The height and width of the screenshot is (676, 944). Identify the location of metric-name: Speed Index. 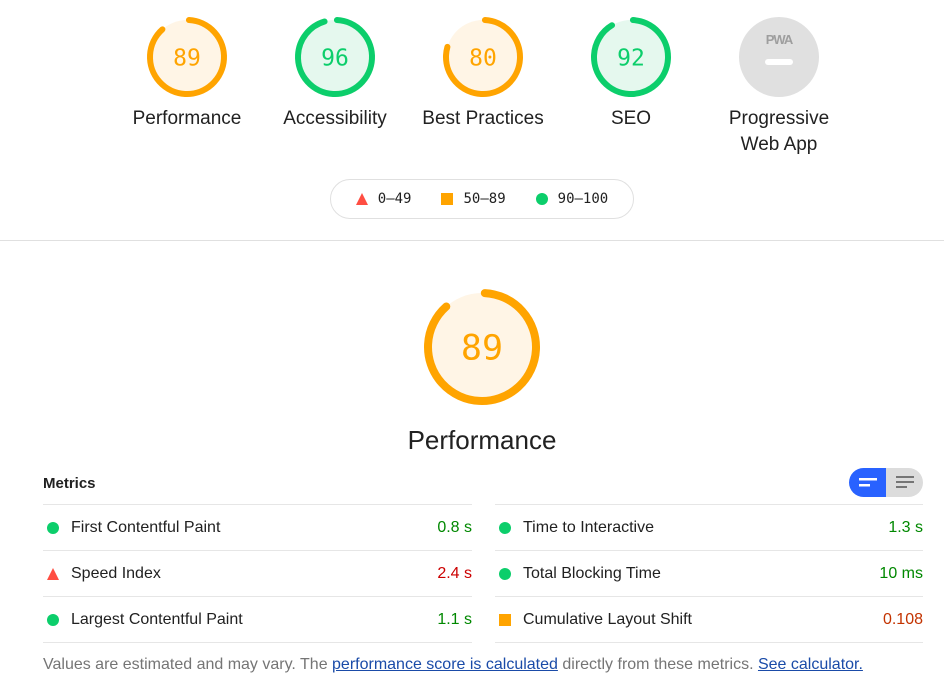
(116, 573).